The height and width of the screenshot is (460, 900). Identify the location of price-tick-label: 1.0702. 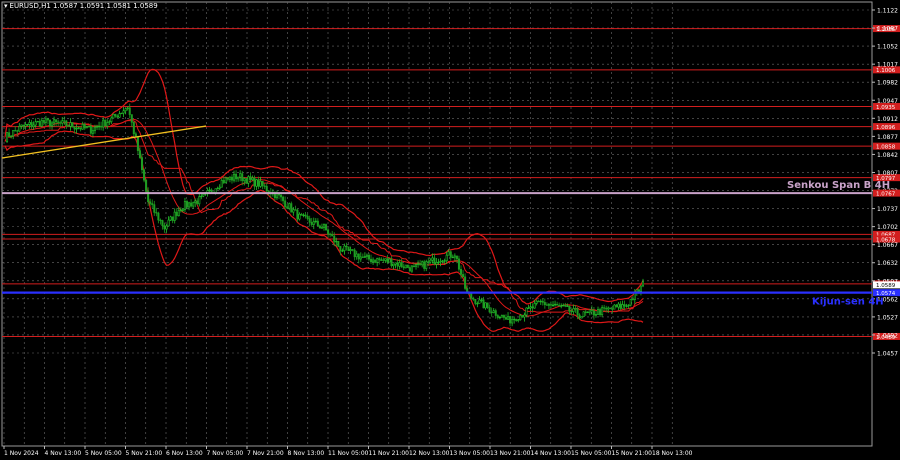
(887, 227).